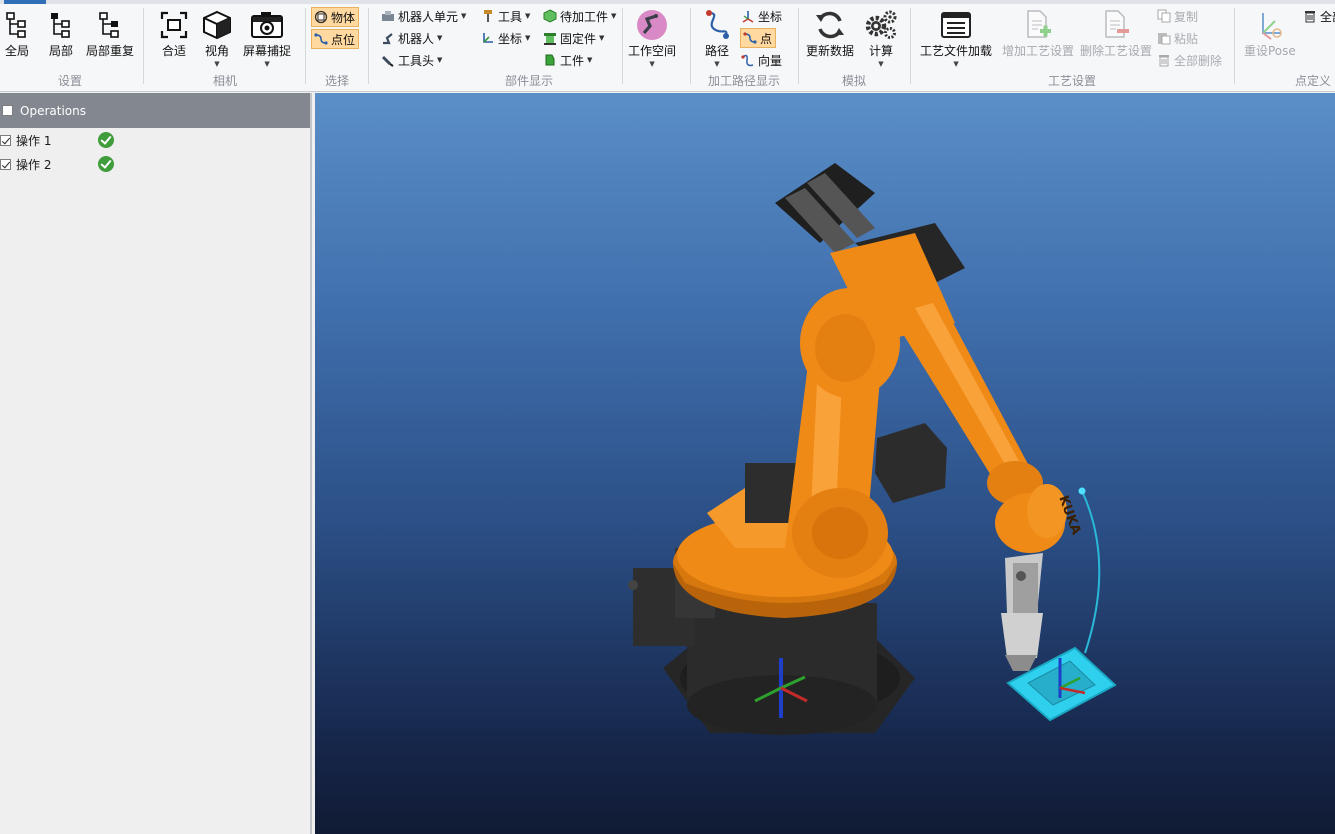 The width and height of the screenshot is (1335, 834). I want to click on axes-icon, so click(748, 16).